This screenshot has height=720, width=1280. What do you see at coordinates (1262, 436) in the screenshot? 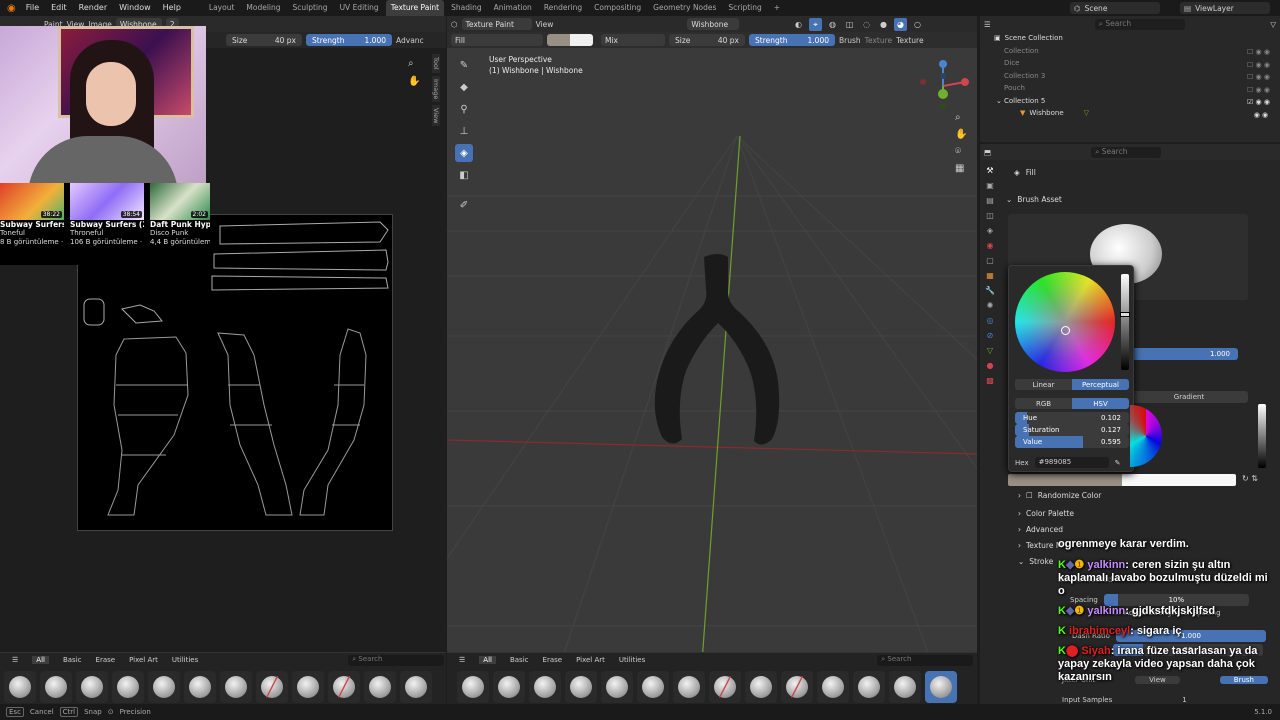
I see `properties-scrollbar` at bounding box center [1262, 436].